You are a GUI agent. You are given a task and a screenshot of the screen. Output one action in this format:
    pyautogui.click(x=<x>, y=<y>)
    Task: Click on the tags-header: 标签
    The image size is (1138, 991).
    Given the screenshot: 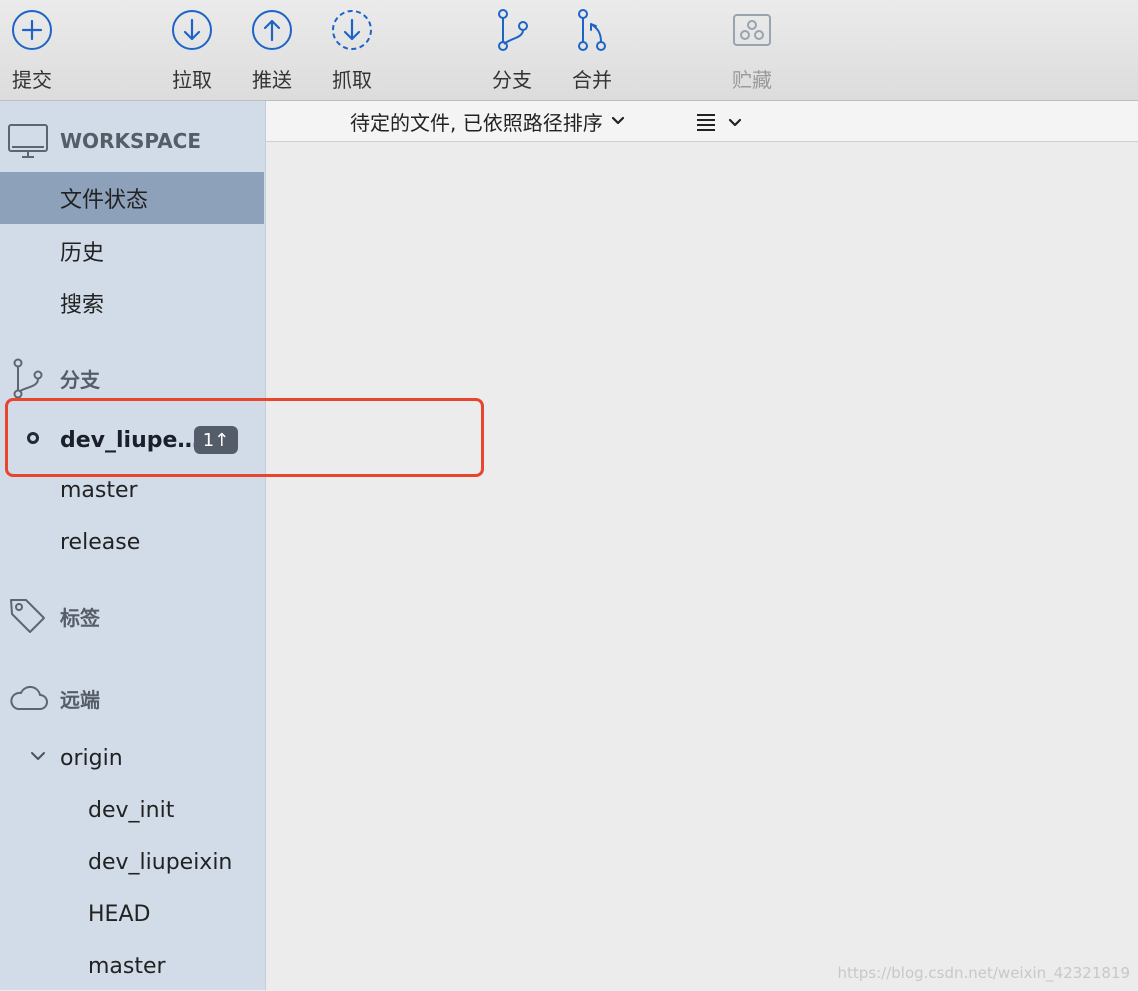 What is the action you would take?
    pyautogui.click(x=132, y=616)
    